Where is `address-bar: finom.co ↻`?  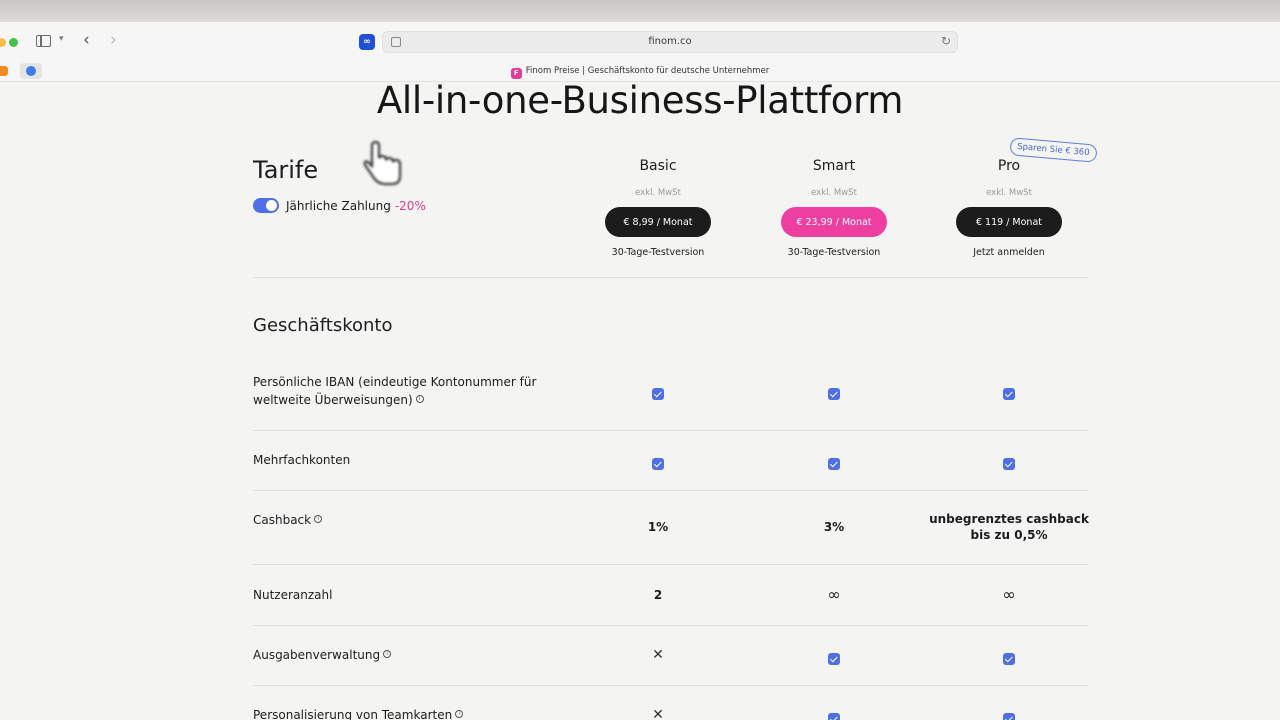 address-bar: finom.co ↻ is located at coordinates (670, 42).